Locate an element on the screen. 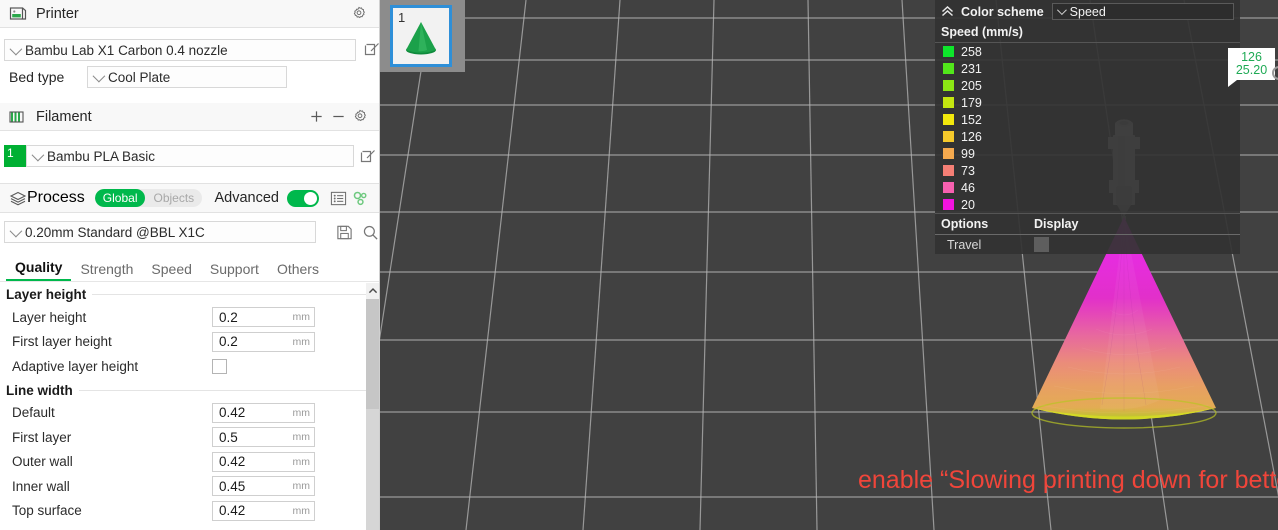  advanced-toggle is located at coordinates (303, 198).